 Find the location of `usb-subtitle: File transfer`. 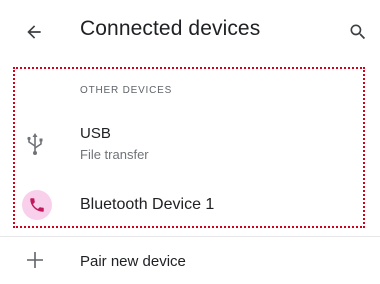

usb-subtitle: File transfer is located at coordinates (114, 154).